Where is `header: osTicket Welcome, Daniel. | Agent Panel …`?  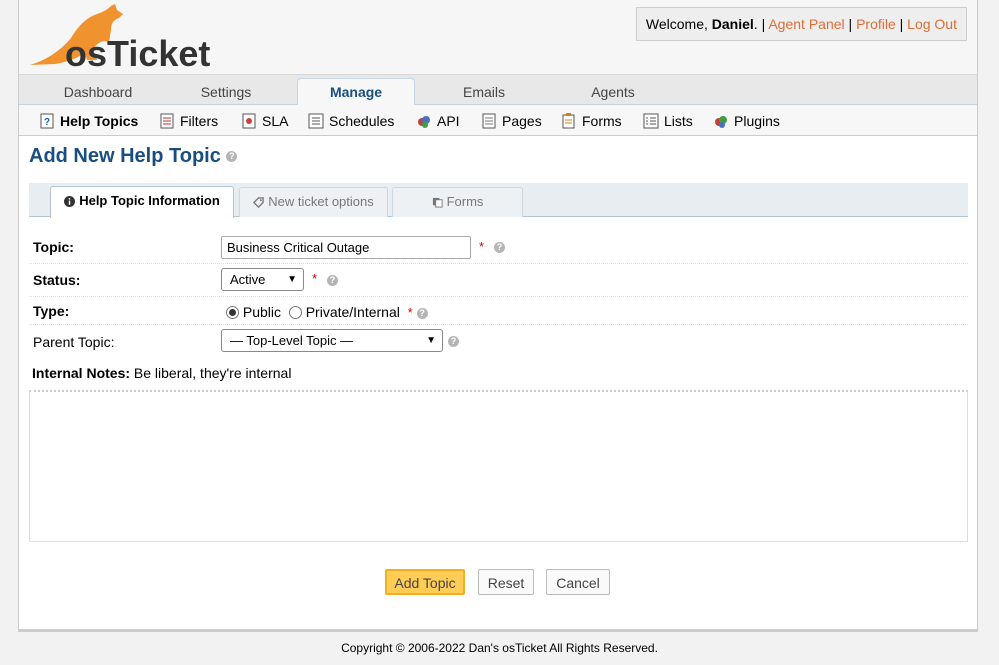 header: osTicket Welcome, Daniel. | Agent Panel … is located at coordinates (498, 37).